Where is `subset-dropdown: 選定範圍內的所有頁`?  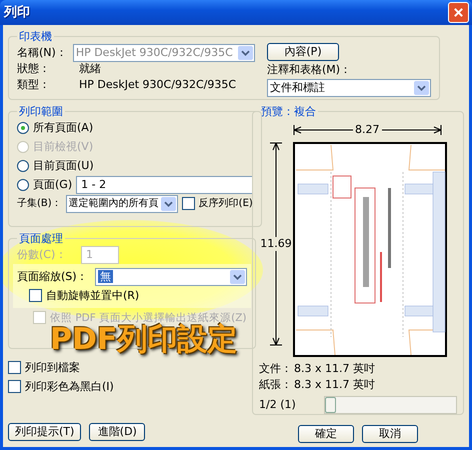
subset-dropdown: 選定範圍內的所有頁 is located at coordinates (122, 203).